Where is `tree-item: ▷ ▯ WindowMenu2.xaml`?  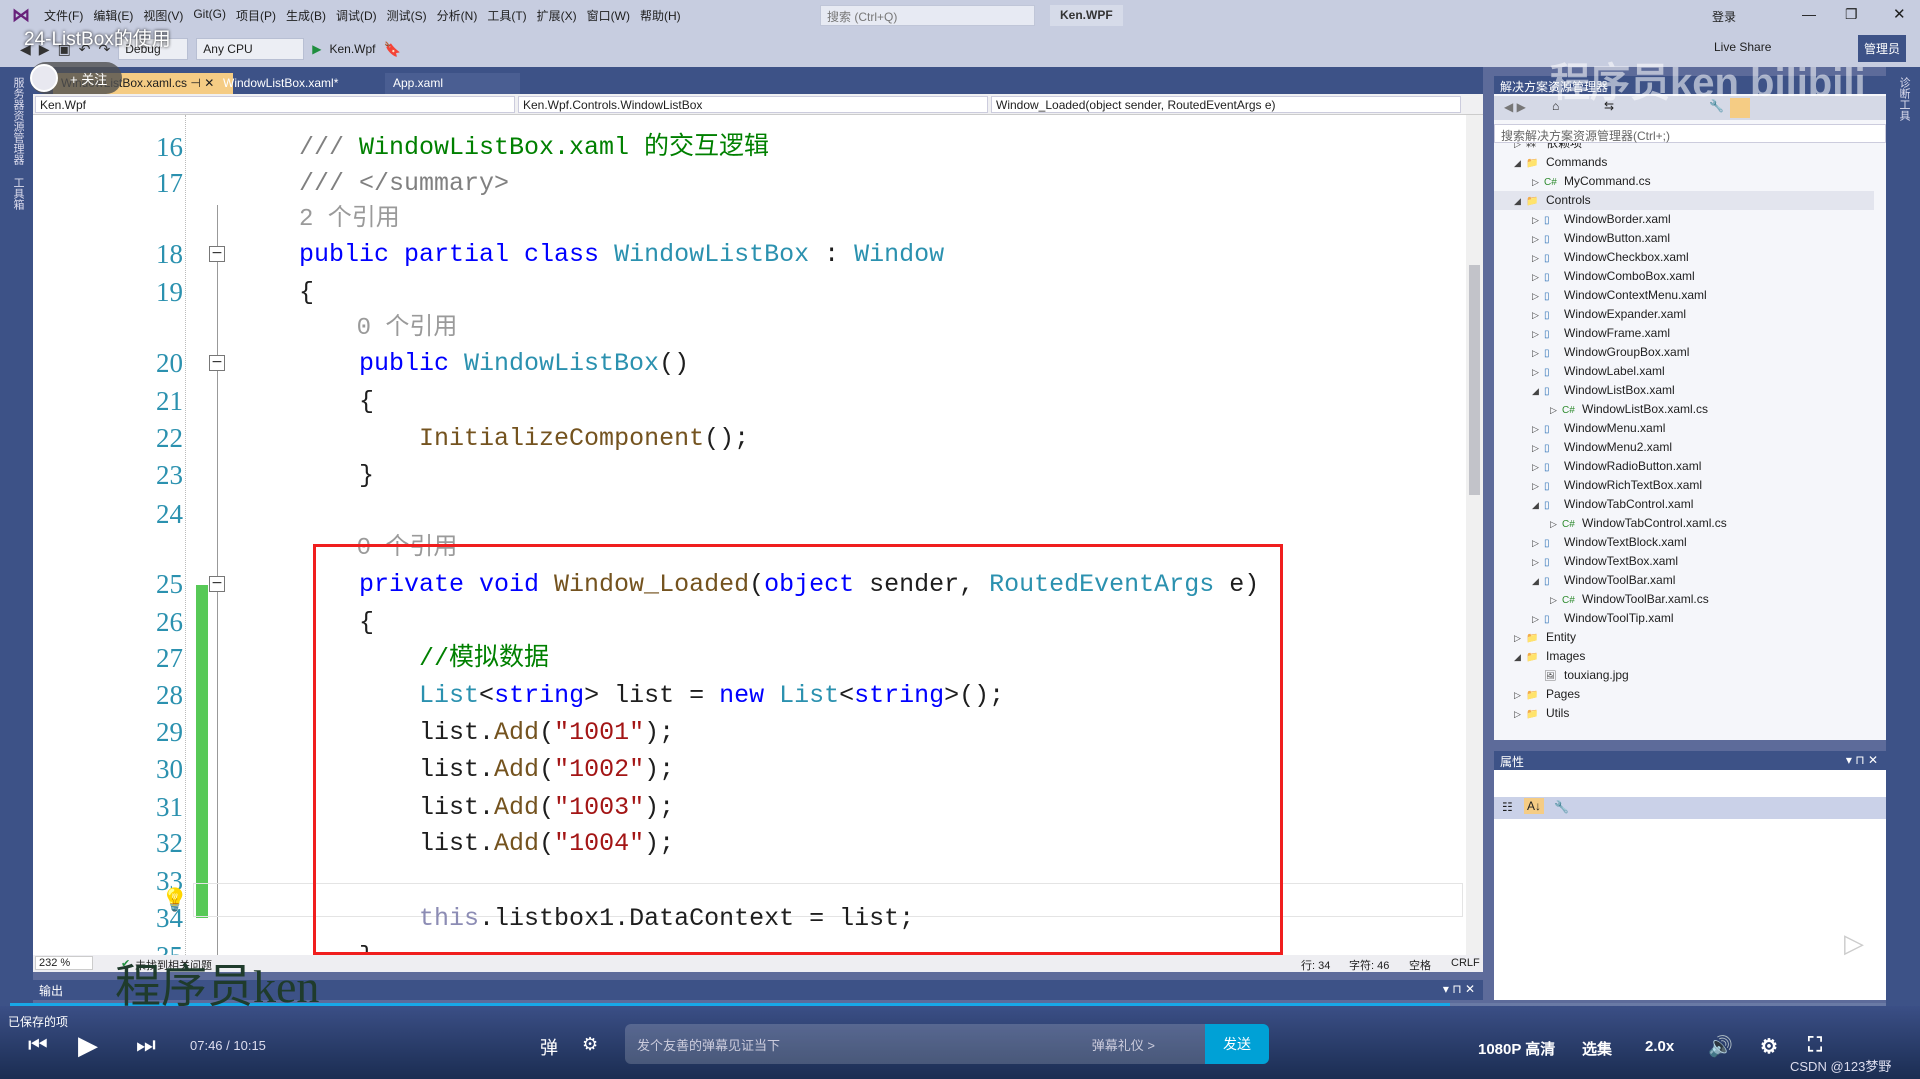 tree-item: ▷ ▯ WindowMenu2.xaml is located at coordinates (1602, 447).